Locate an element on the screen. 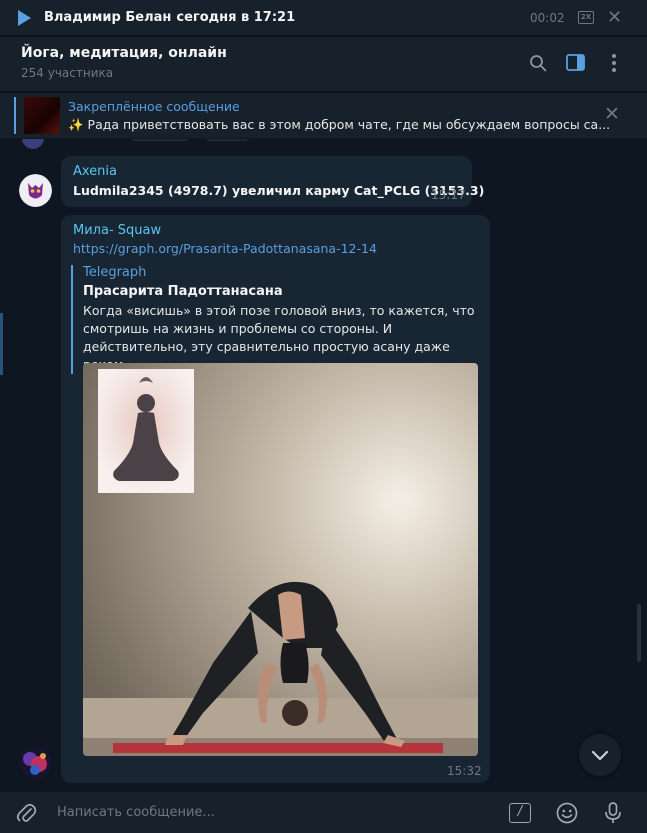  player-subtitle: сегодня в 17:21 is located at coordinates (236, 17).